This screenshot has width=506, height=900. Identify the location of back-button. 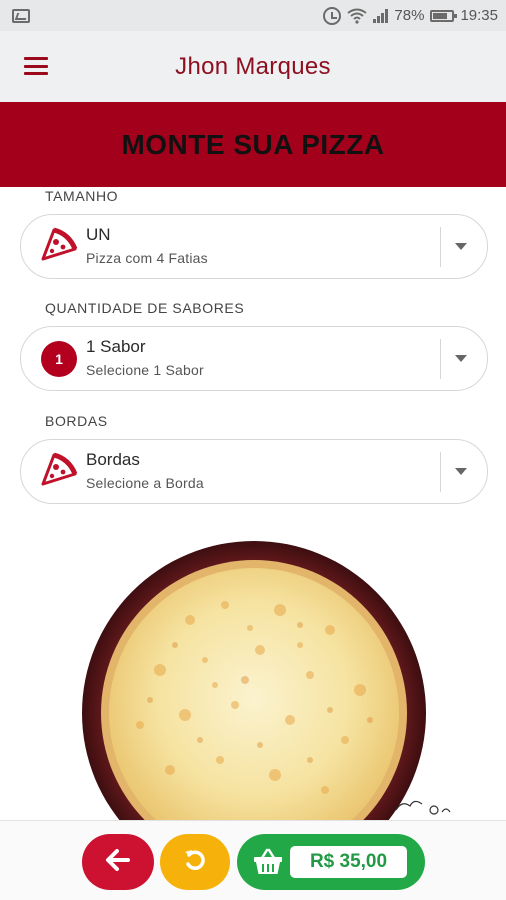
(118, 862).